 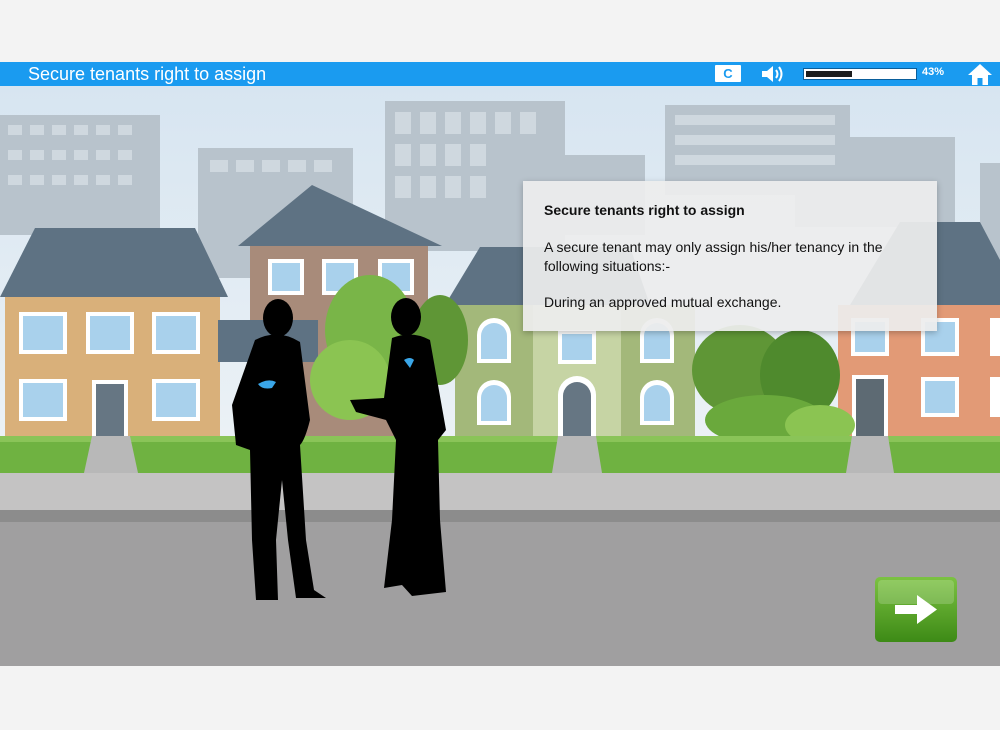 I want to click on progress-label: 43%, so click(x=933, y=72).